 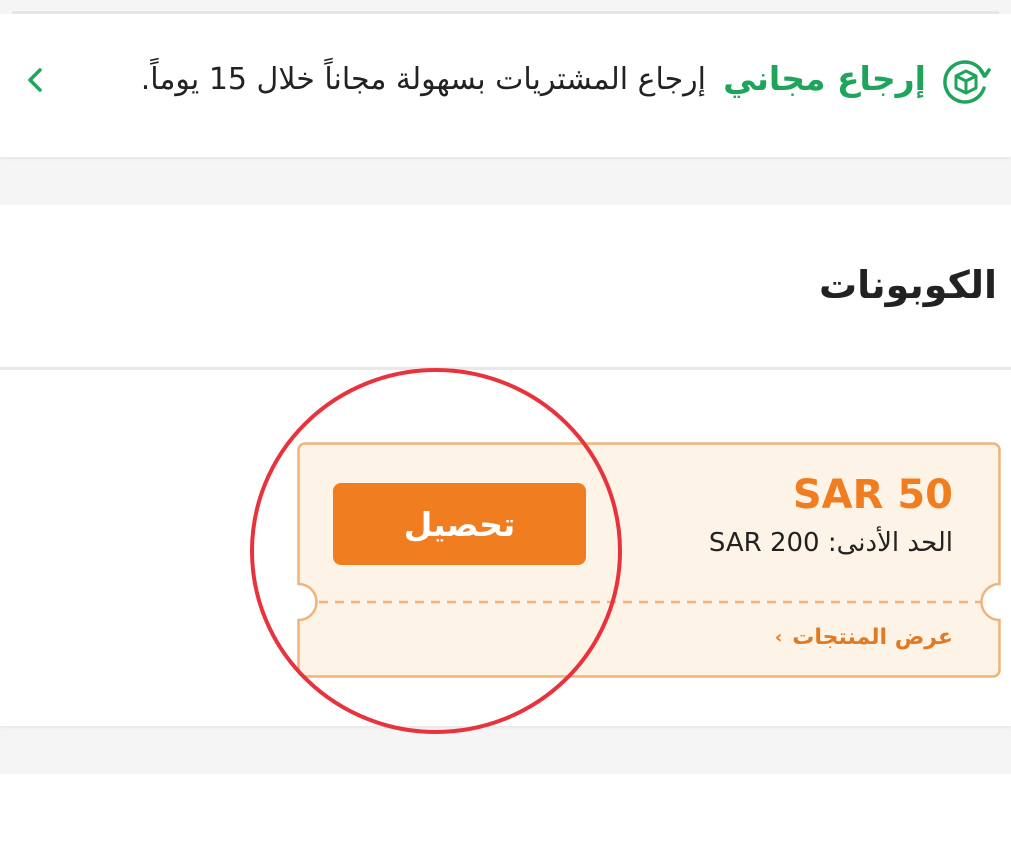 I want to click on next-section-card, so click(x=505, y=814).